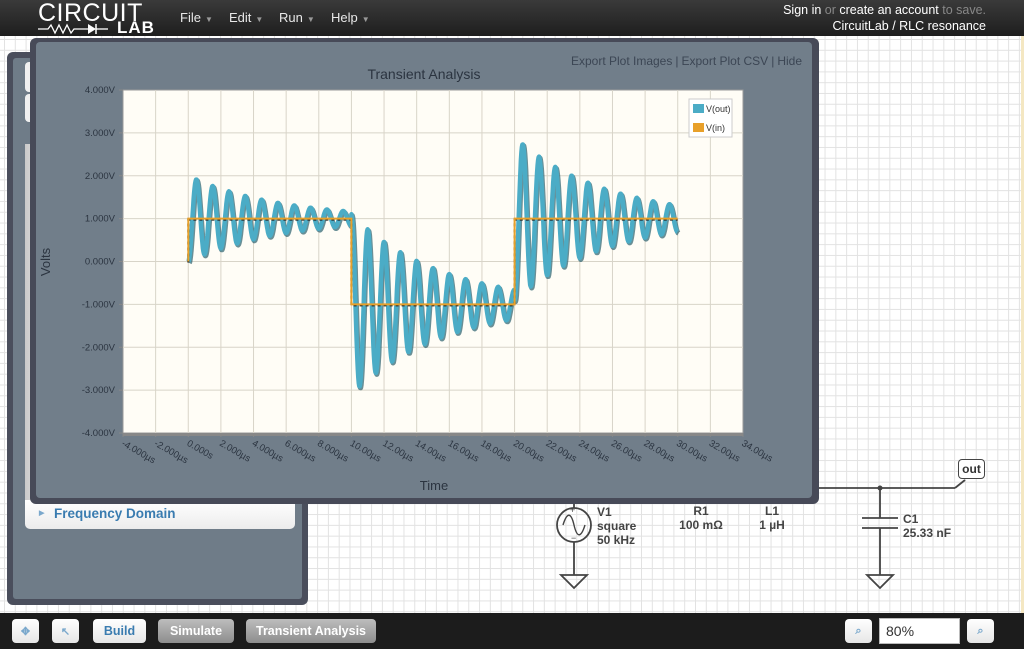 Image resolution: width=1024 pixels, height=649 pixels. Describe the element at coordinates (701, 511) in the screenshot. I see `r1-name: R1` at that location.